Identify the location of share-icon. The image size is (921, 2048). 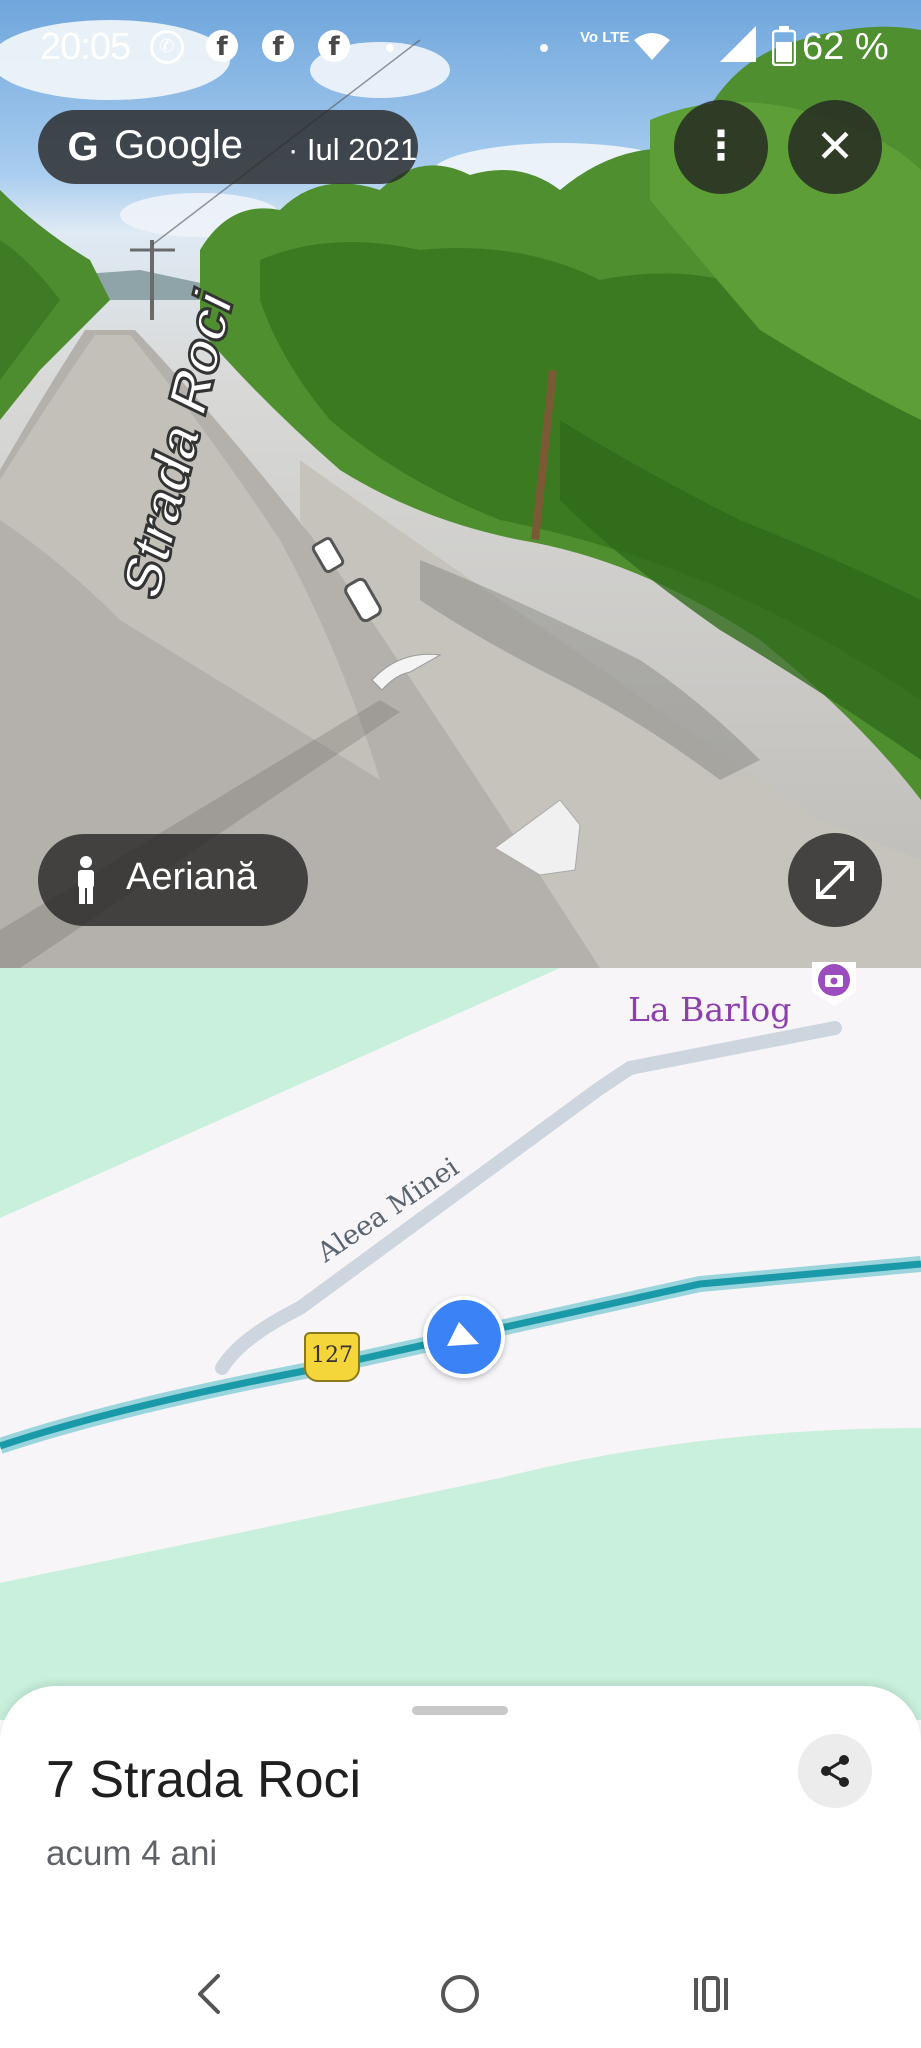
(835, 1771).